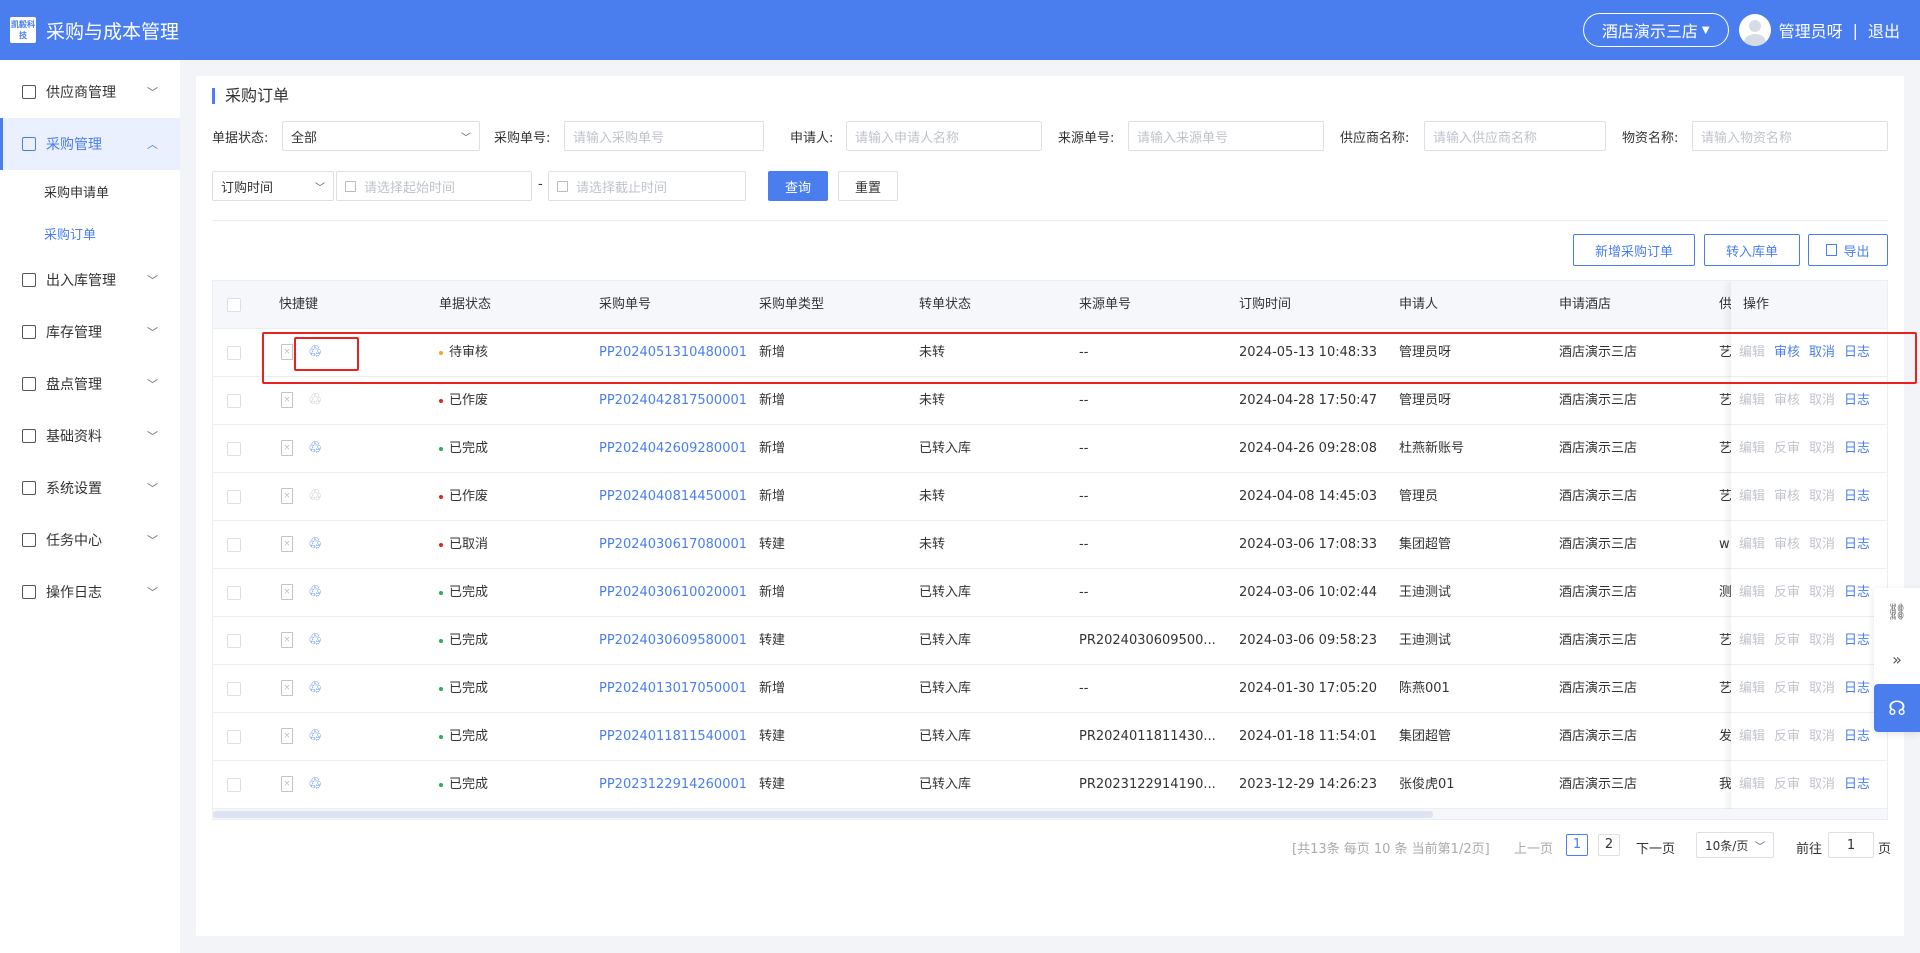 The image size is (1920, 953). I want to click on prev-page-button: 上一页, so click(1533, 847).